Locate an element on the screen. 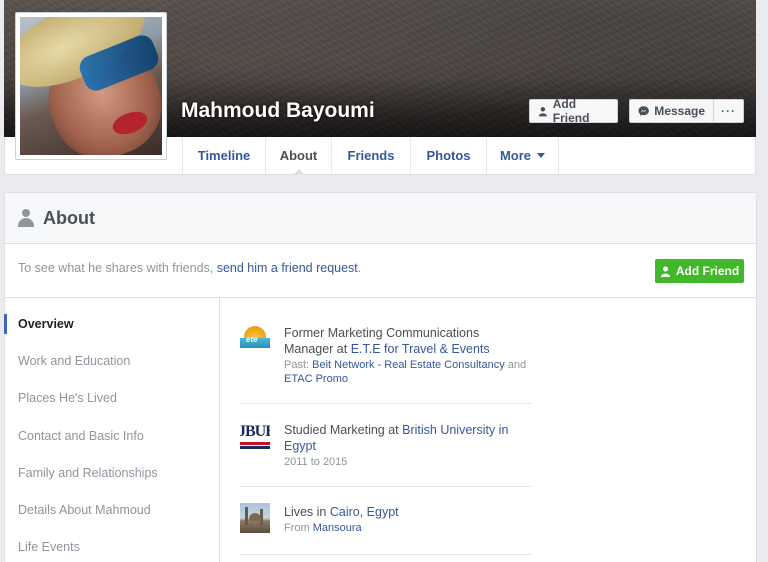 The image size is (768, 562). tab-photos: Photos is located at coordinates (448, 155).